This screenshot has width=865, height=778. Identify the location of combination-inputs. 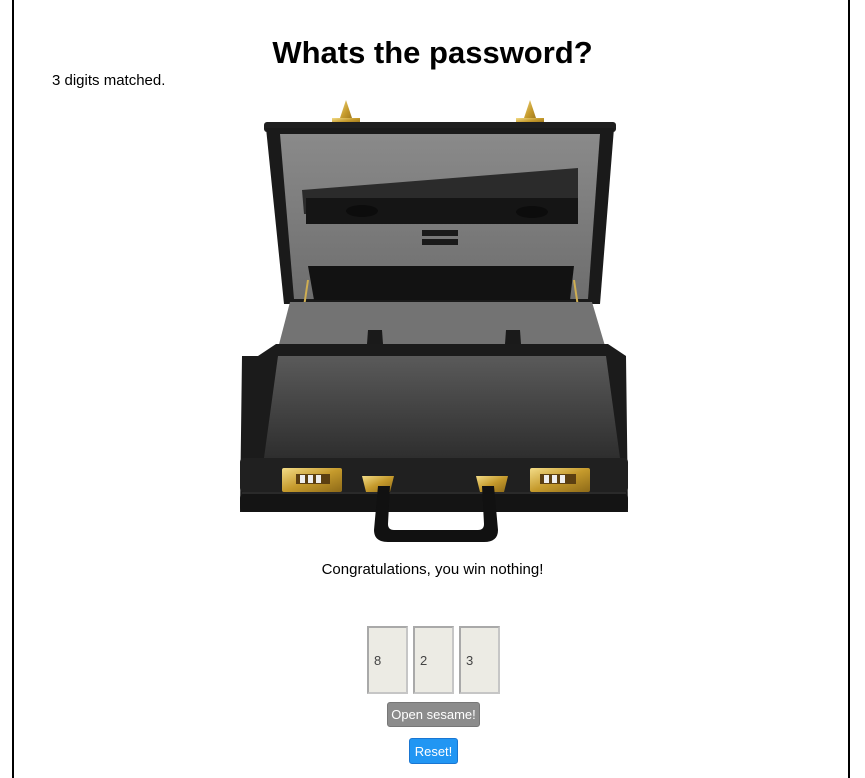
(433, 660).